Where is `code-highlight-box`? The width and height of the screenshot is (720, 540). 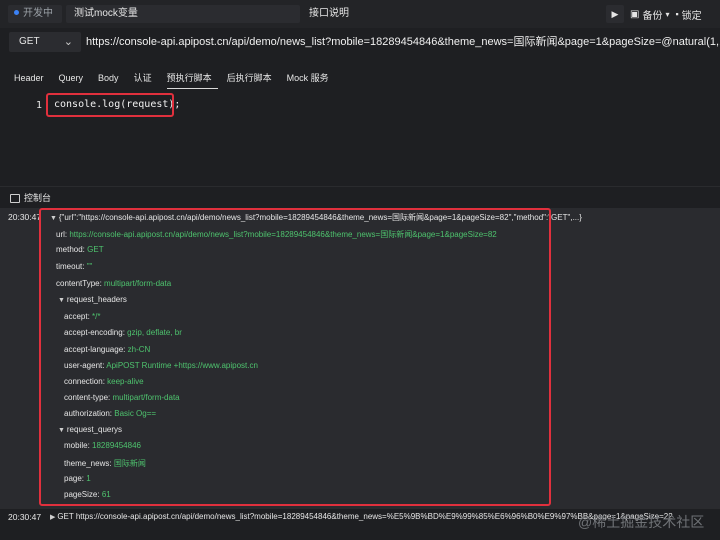 code-highlight-box is located at coordinates (110, 105).